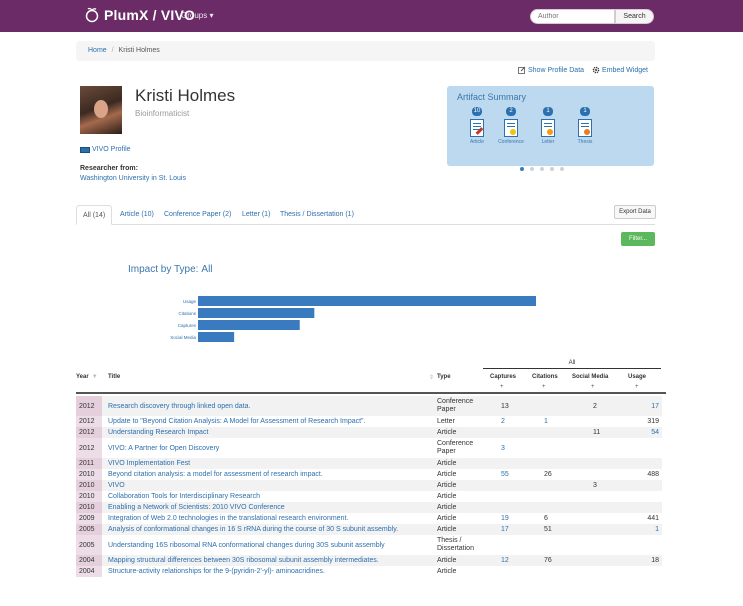  I want to click on artifact-letter: 1 Letter, so click(548, 126).